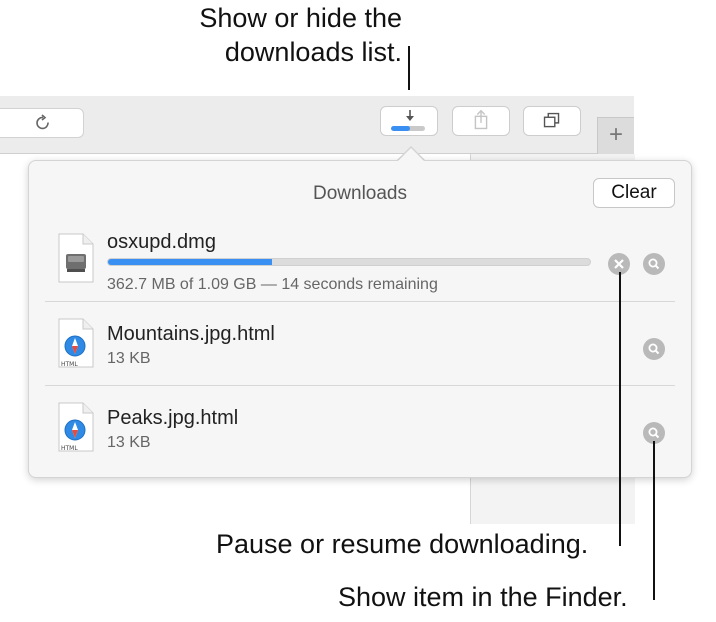 The height and width of the screenshot is (622, 716). What do you see at coordinates (161, 242) in the screenshot?
I see `file-name: osxupd.dmg` at bounding box center [161, 242].